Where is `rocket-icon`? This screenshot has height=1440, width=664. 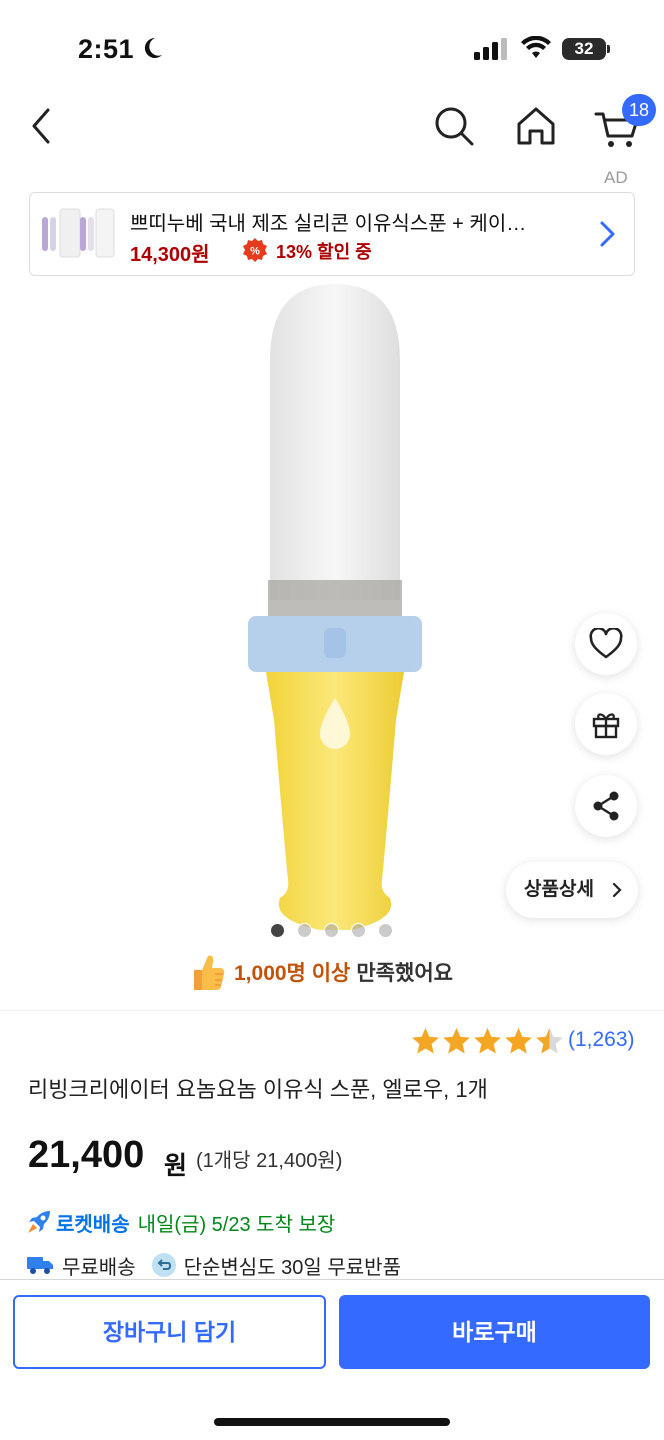 rocket-icon is located at coordinates (39, 1222).